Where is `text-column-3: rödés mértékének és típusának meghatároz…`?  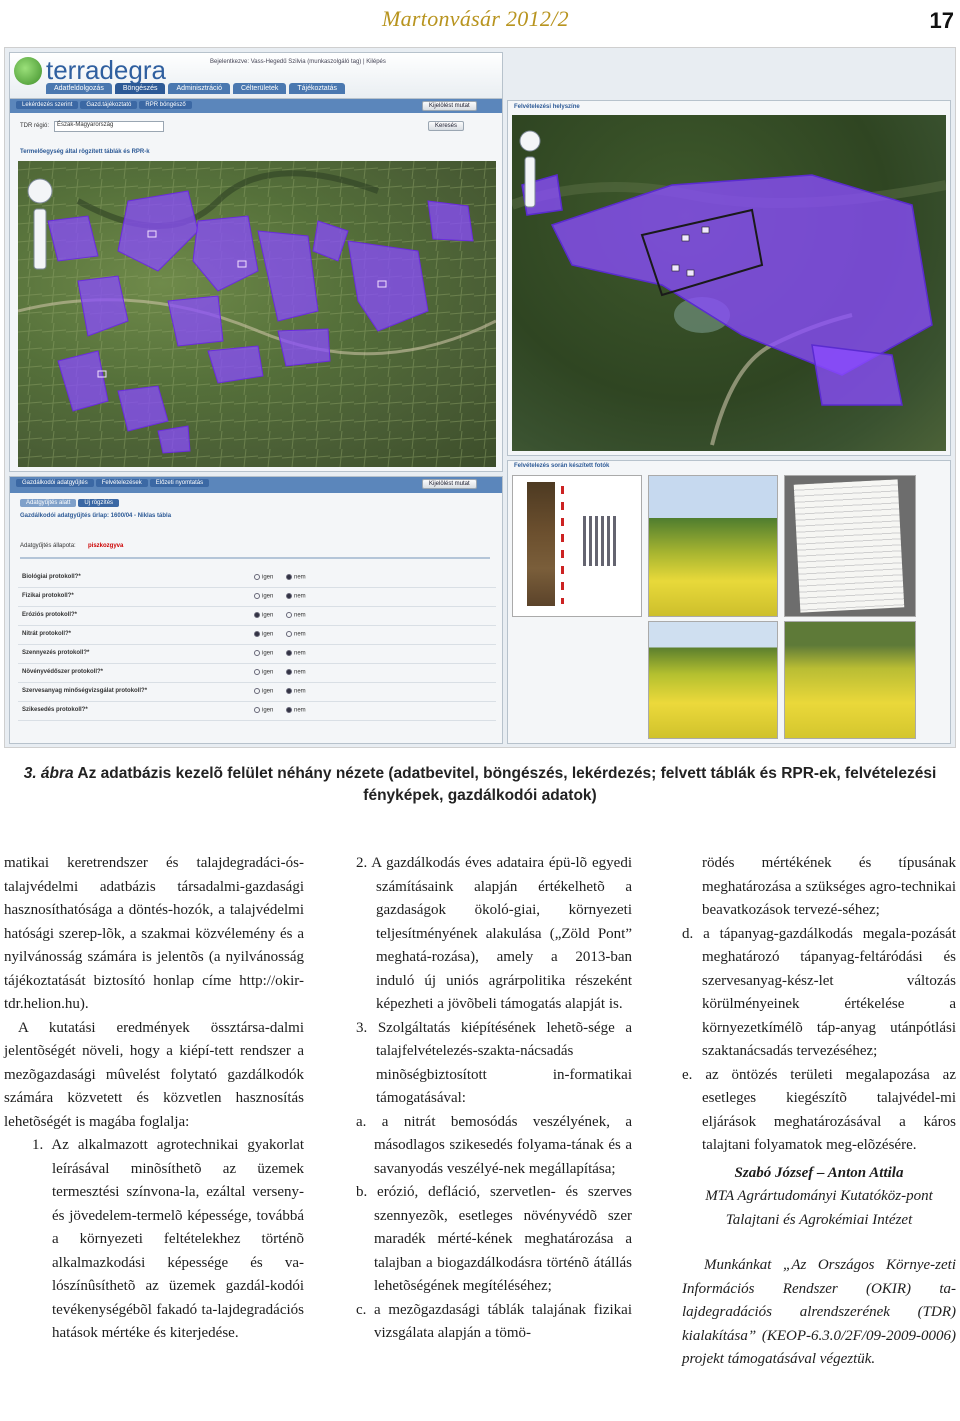 text-column-3: rödés mértékének és típusának meghatároz… is located at coordinates (819, 1112).